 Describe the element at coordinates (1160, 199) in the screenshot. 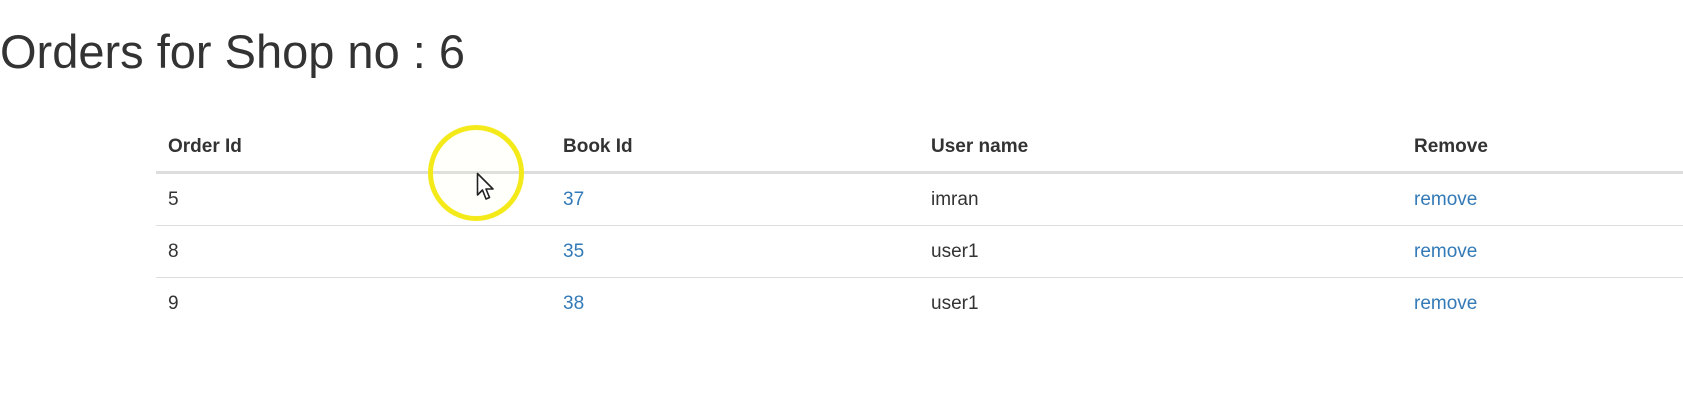

I see `cell-user-name: imran` at that location.